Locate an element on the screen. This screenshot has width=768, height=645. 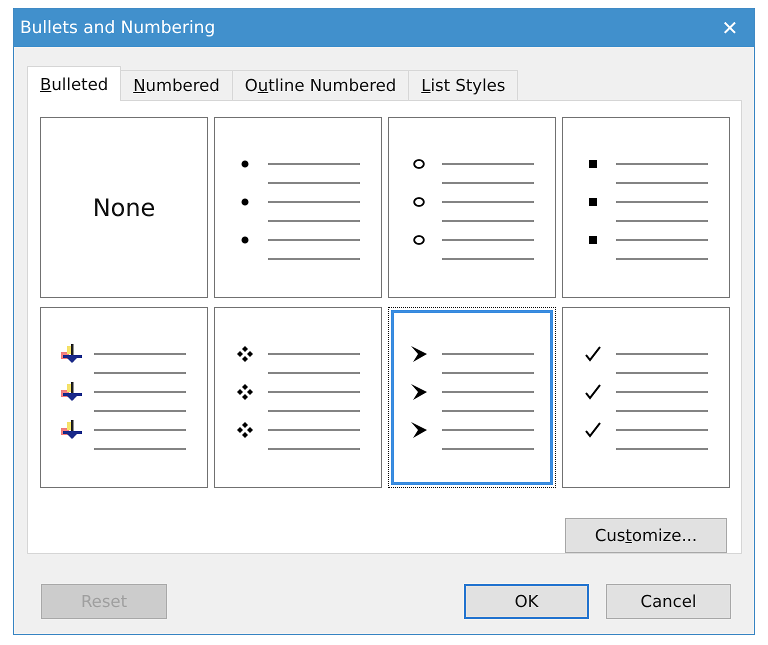
tab: List Styles is located at coordinates (463, 85).